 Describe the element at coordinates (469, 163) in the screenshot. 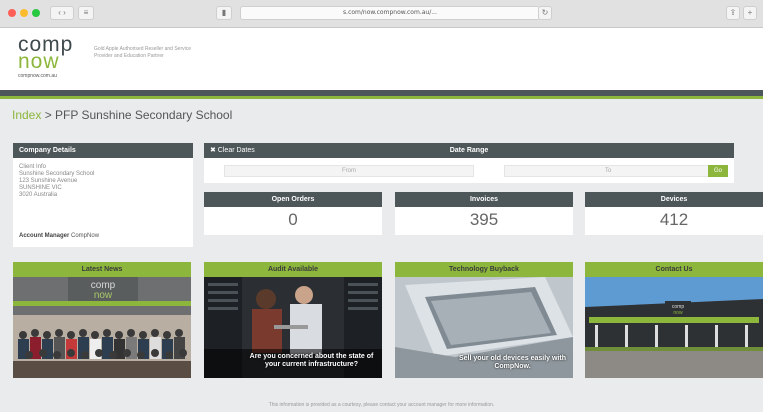

I see `date-range-panel: ✖ Clear Dates Date Range From To Go` at that location.